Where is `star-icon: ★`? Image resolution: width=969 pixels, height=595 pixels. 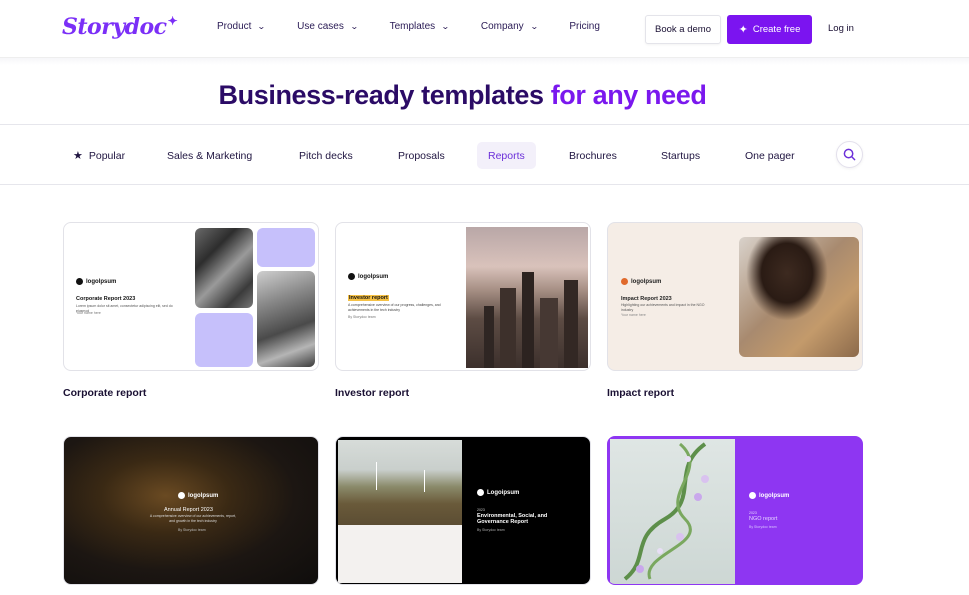 star-icon: ★ is located at coordinates (78, 156).